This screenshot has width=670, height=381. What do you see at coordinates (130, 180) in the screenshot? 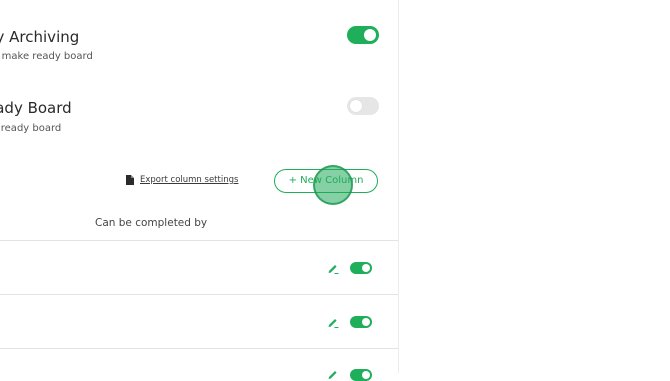
I see `file-icon` at bounding box center [130, 180].